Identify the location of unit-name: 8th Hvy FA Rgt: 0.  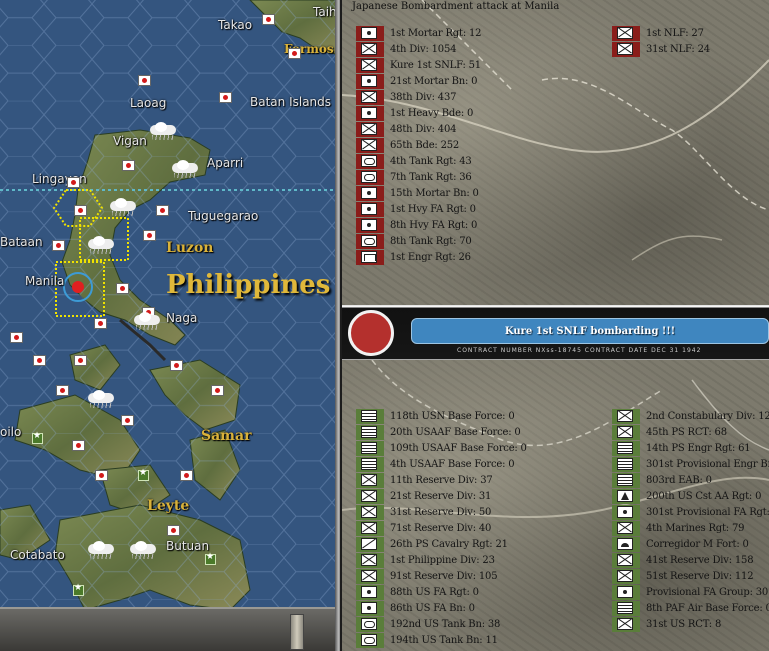
(434, 225).